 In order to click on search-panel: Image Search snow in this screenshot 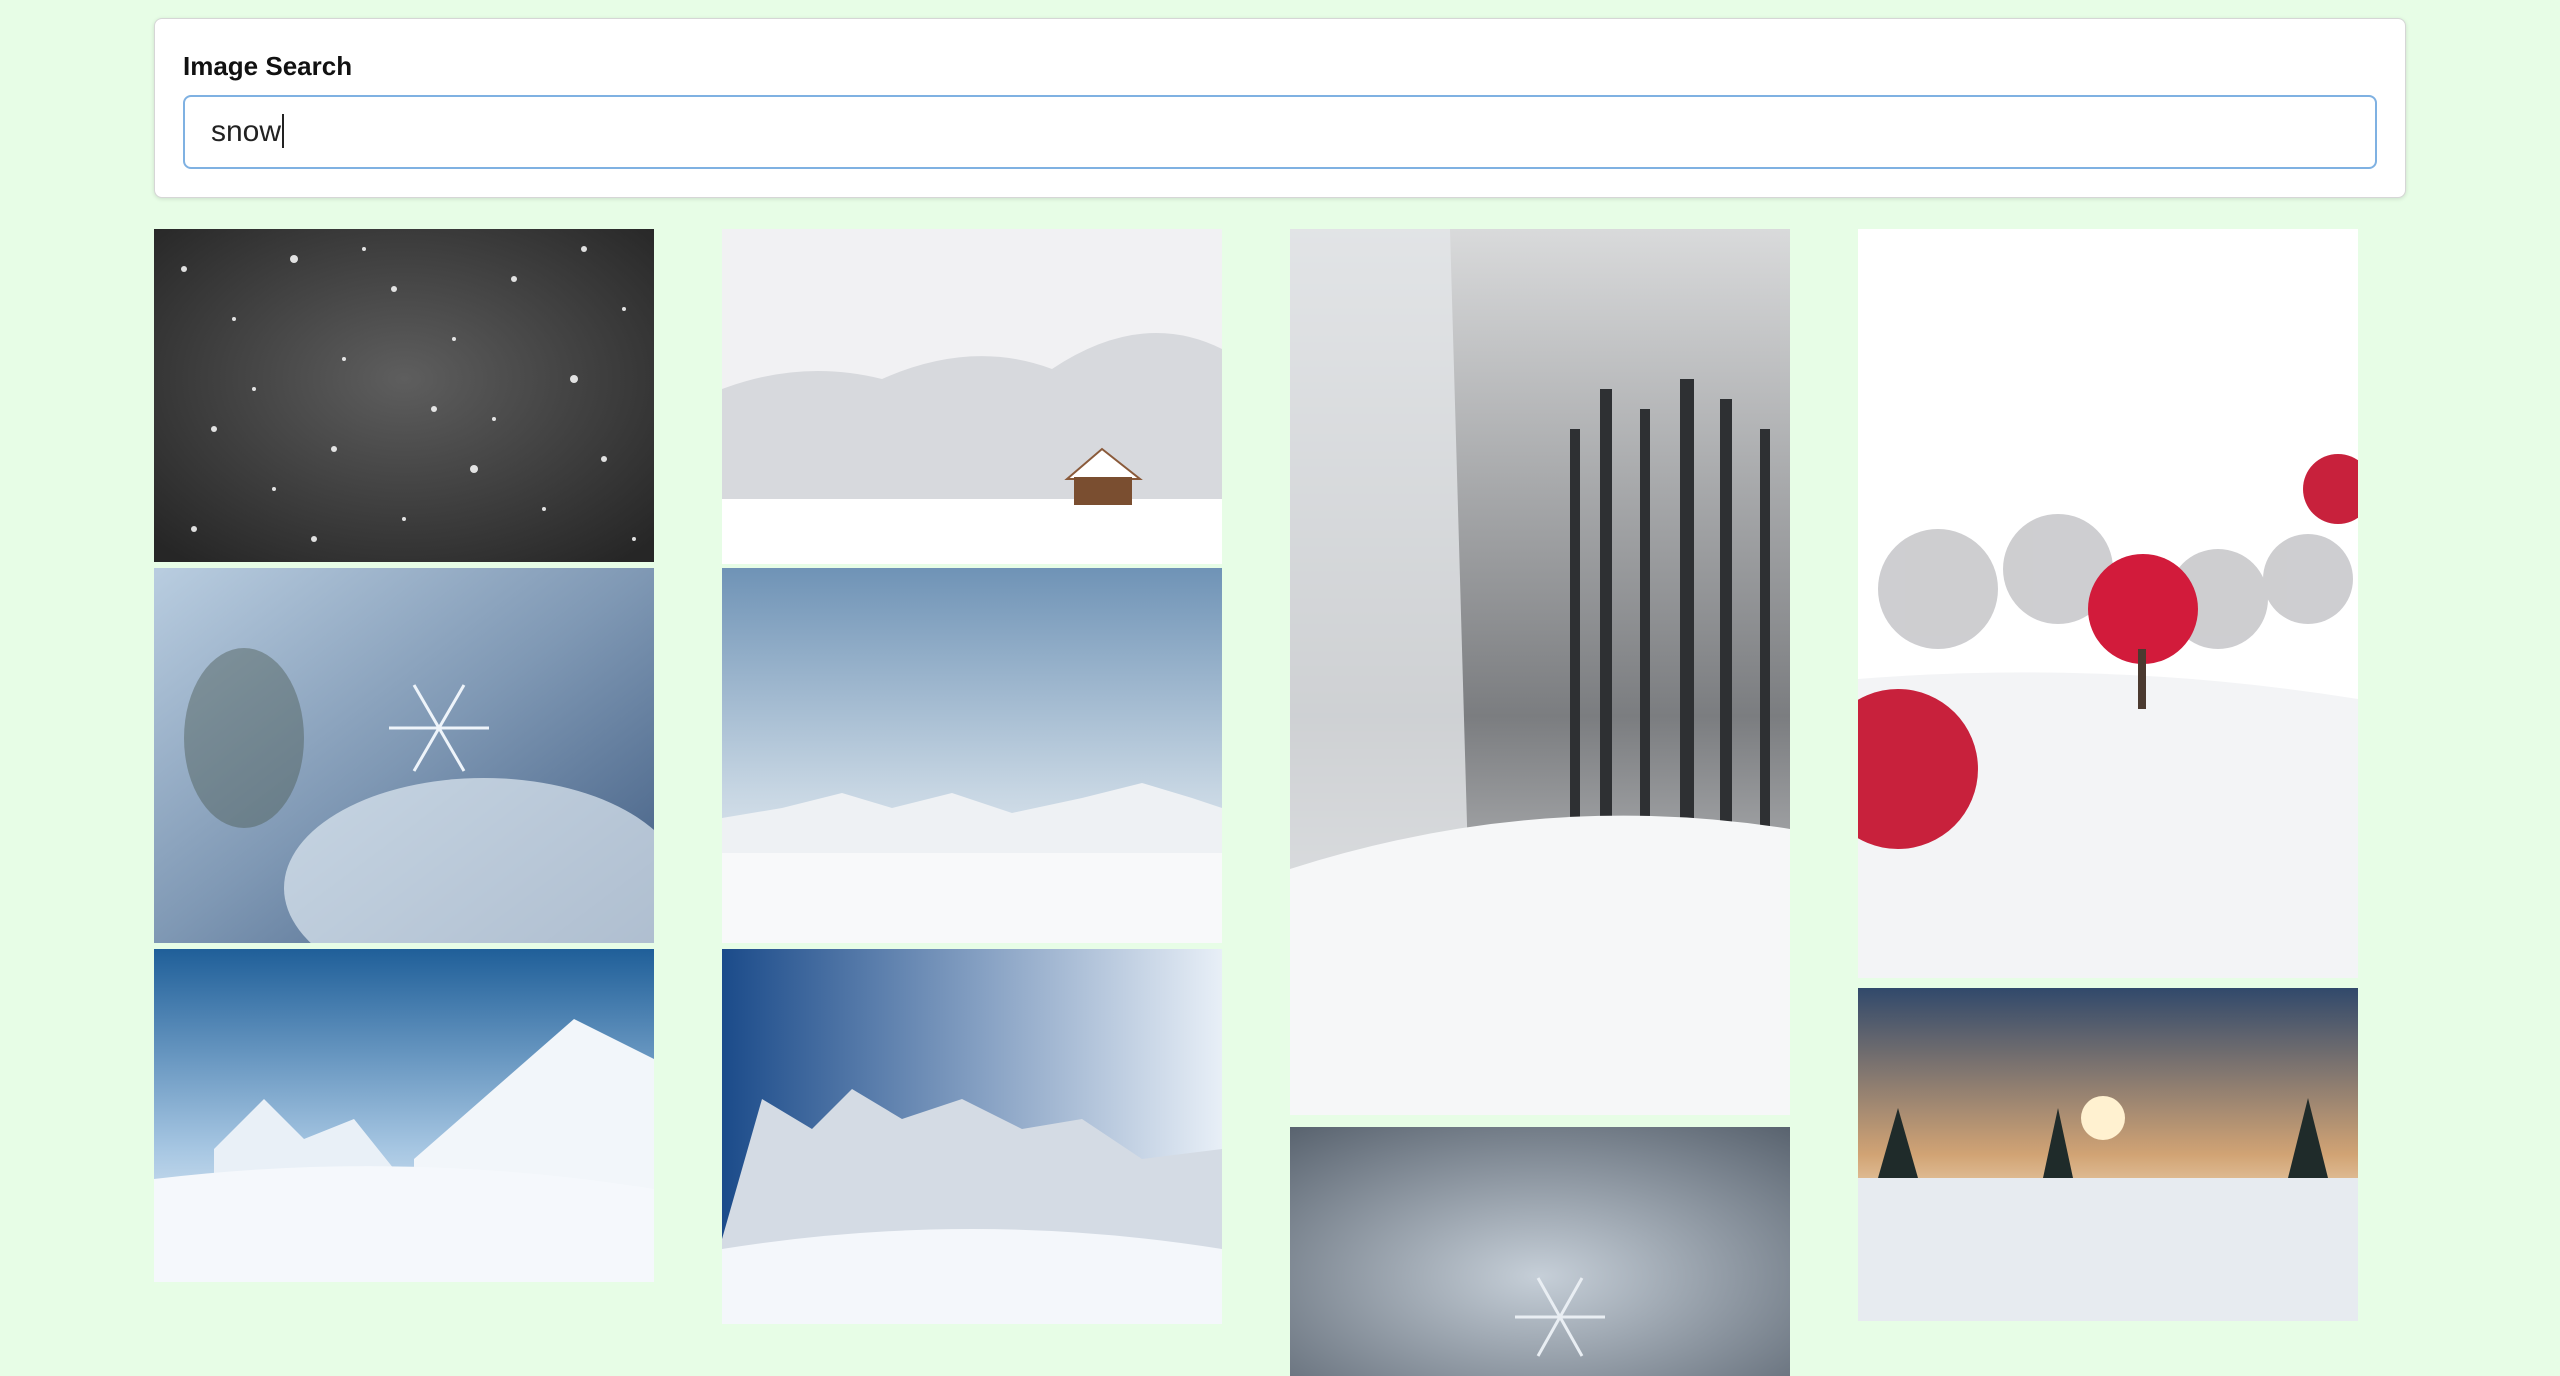, I will do `click(1280, 108)`.